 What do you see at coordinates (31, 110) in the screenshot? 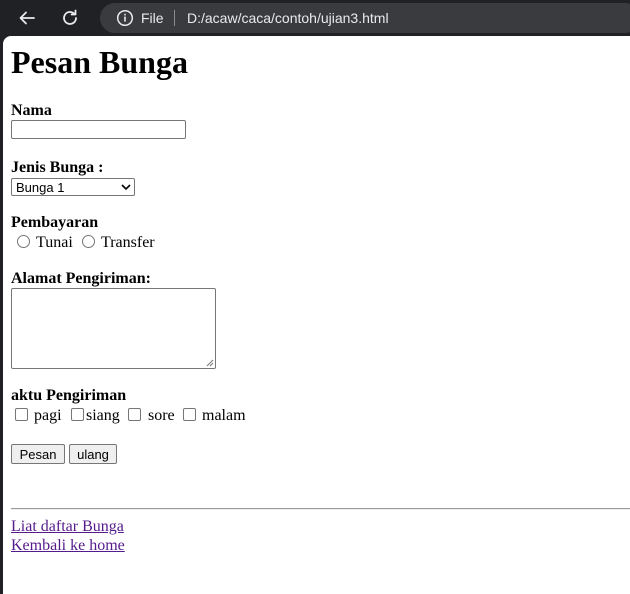
I see `nama-label: Nama` at bounding box center [31, 110].